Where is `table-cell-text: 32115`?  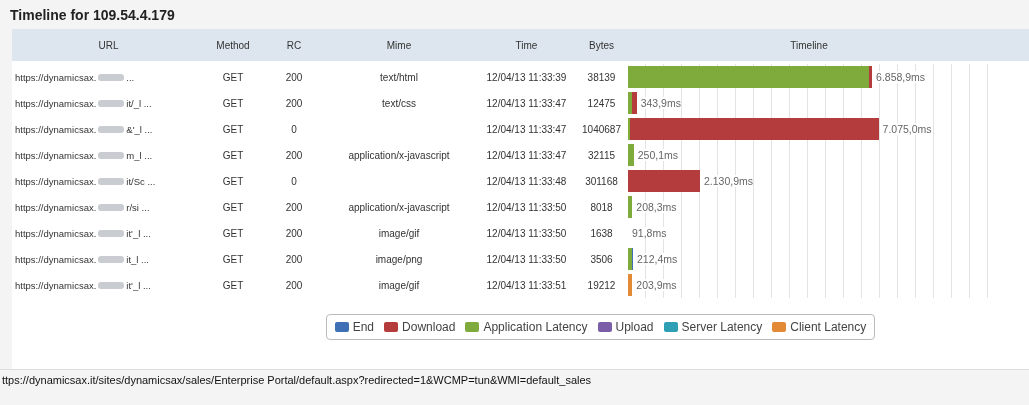
table-cell-text: 32115 is located at coordinates (601, 155).